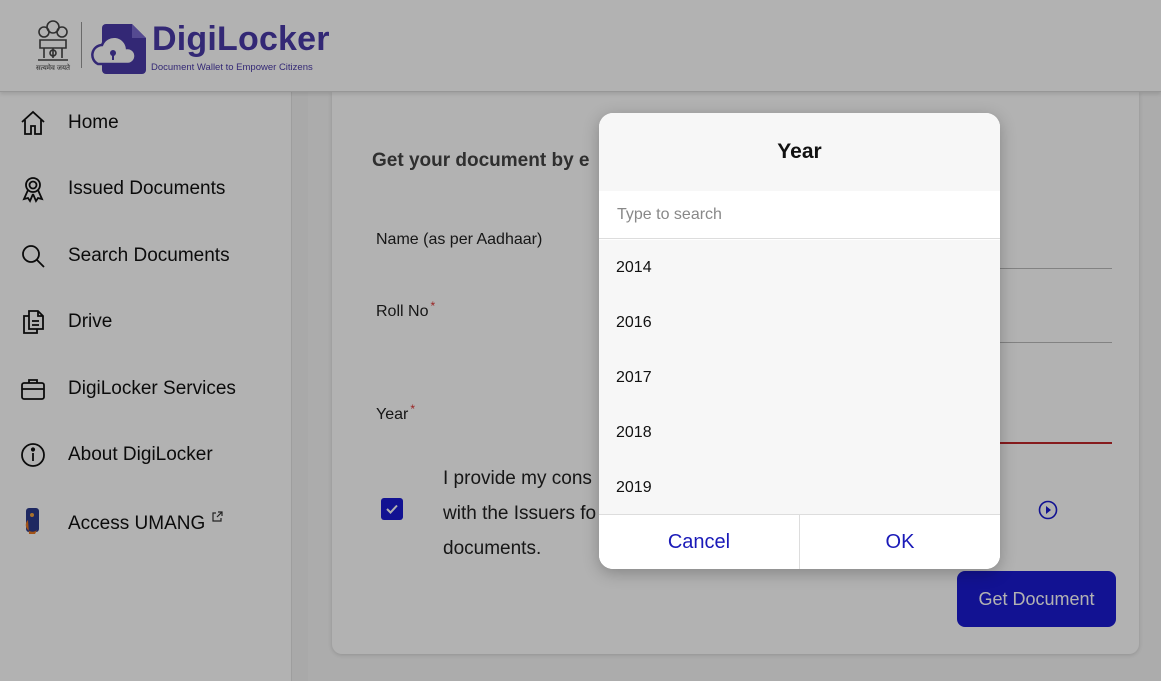 The width and height of the screenshot is (1161, 681). I want to click on year-search-input, so click(799, 215).